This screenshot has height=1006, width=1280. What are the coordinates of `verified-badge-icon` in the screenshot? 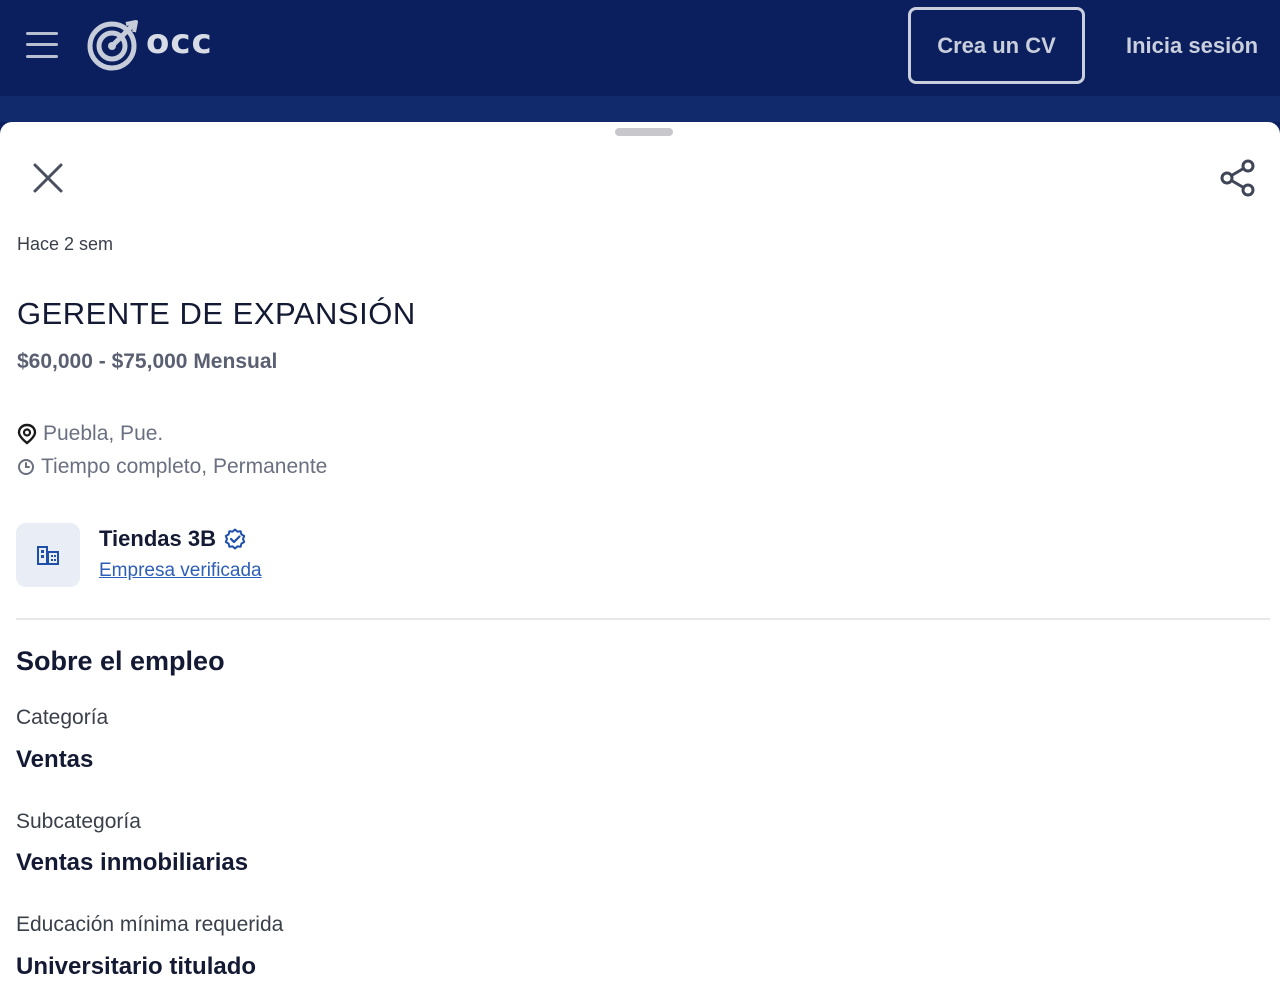 It's located at (235, 539).